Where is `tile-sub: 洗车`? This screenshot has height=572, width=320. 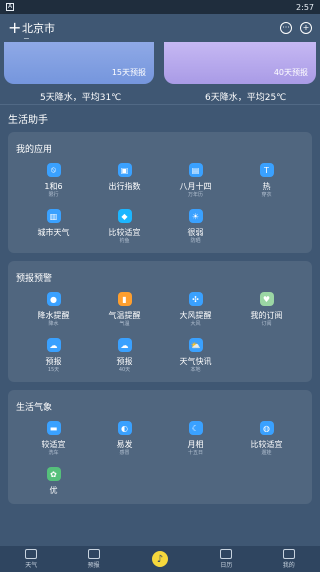 tile-sub: 洗车 is located at coordinates (53, 453).